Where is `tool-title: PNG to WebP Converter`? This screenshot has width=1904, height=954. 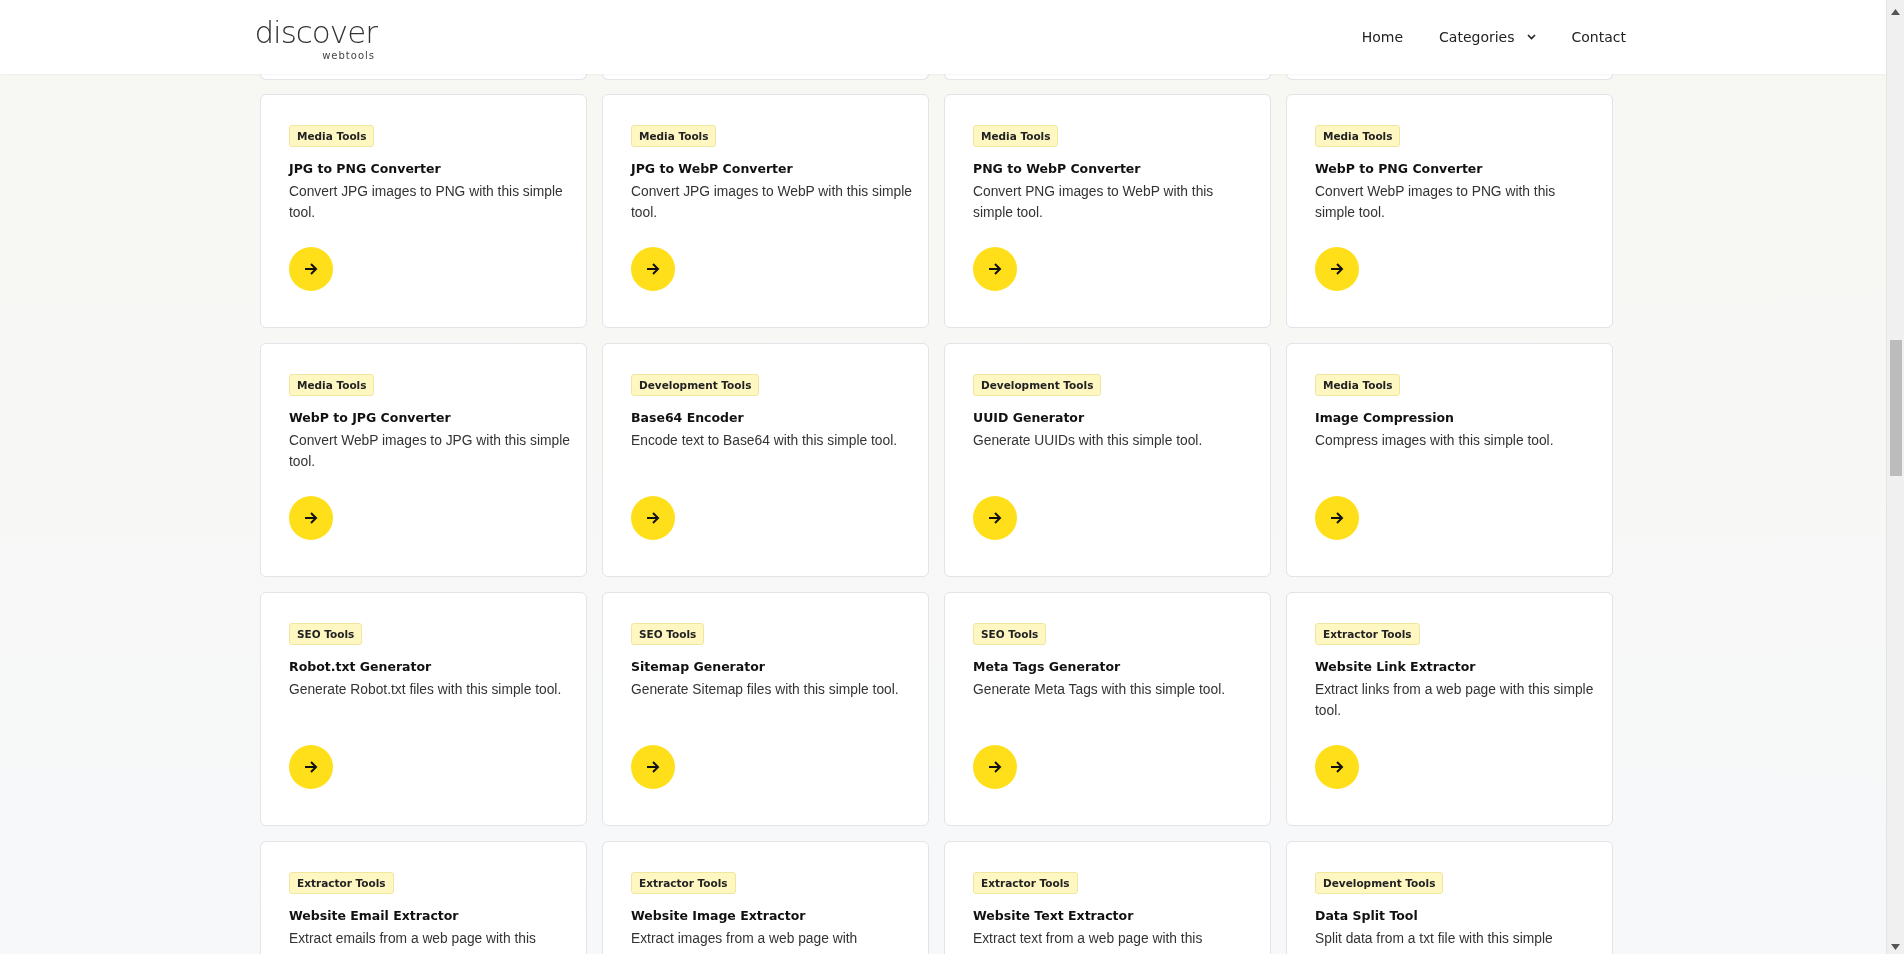
tool-title: PNG to WebP Converter is located at coordinates (1057, 168).